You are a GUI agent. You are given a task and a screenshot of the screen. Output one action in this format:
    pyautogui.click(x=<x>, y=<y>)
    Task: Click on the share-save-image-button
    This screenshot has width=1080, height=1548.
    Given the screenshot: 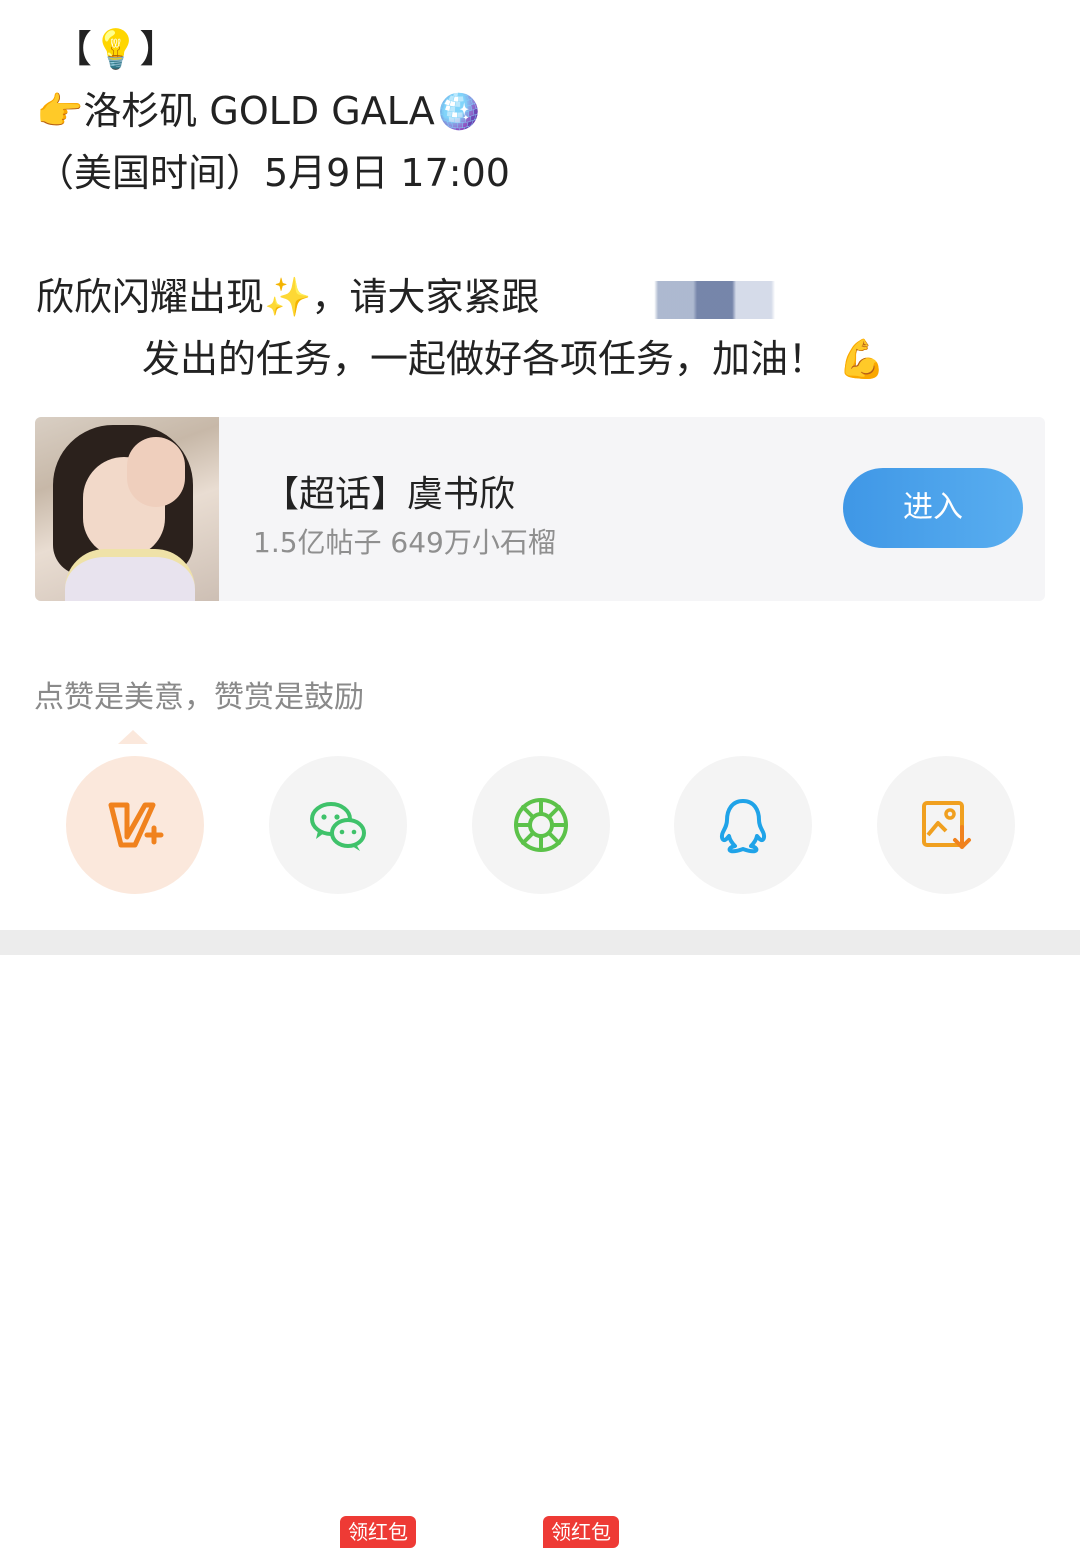 What is the action you would take?
    pyautogui.click(x=946, y=825)
    